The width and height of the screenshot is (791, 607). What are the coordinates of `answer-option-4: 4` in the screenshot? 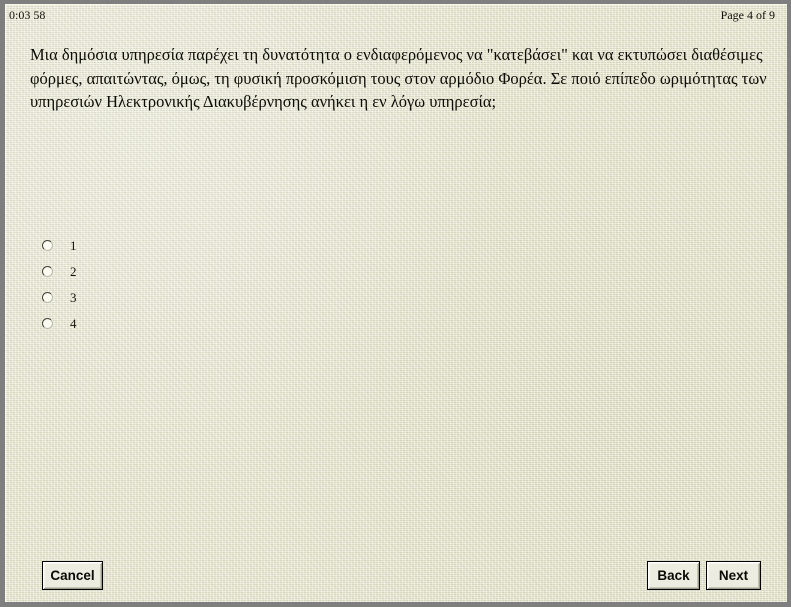 It's located at (192, 323).